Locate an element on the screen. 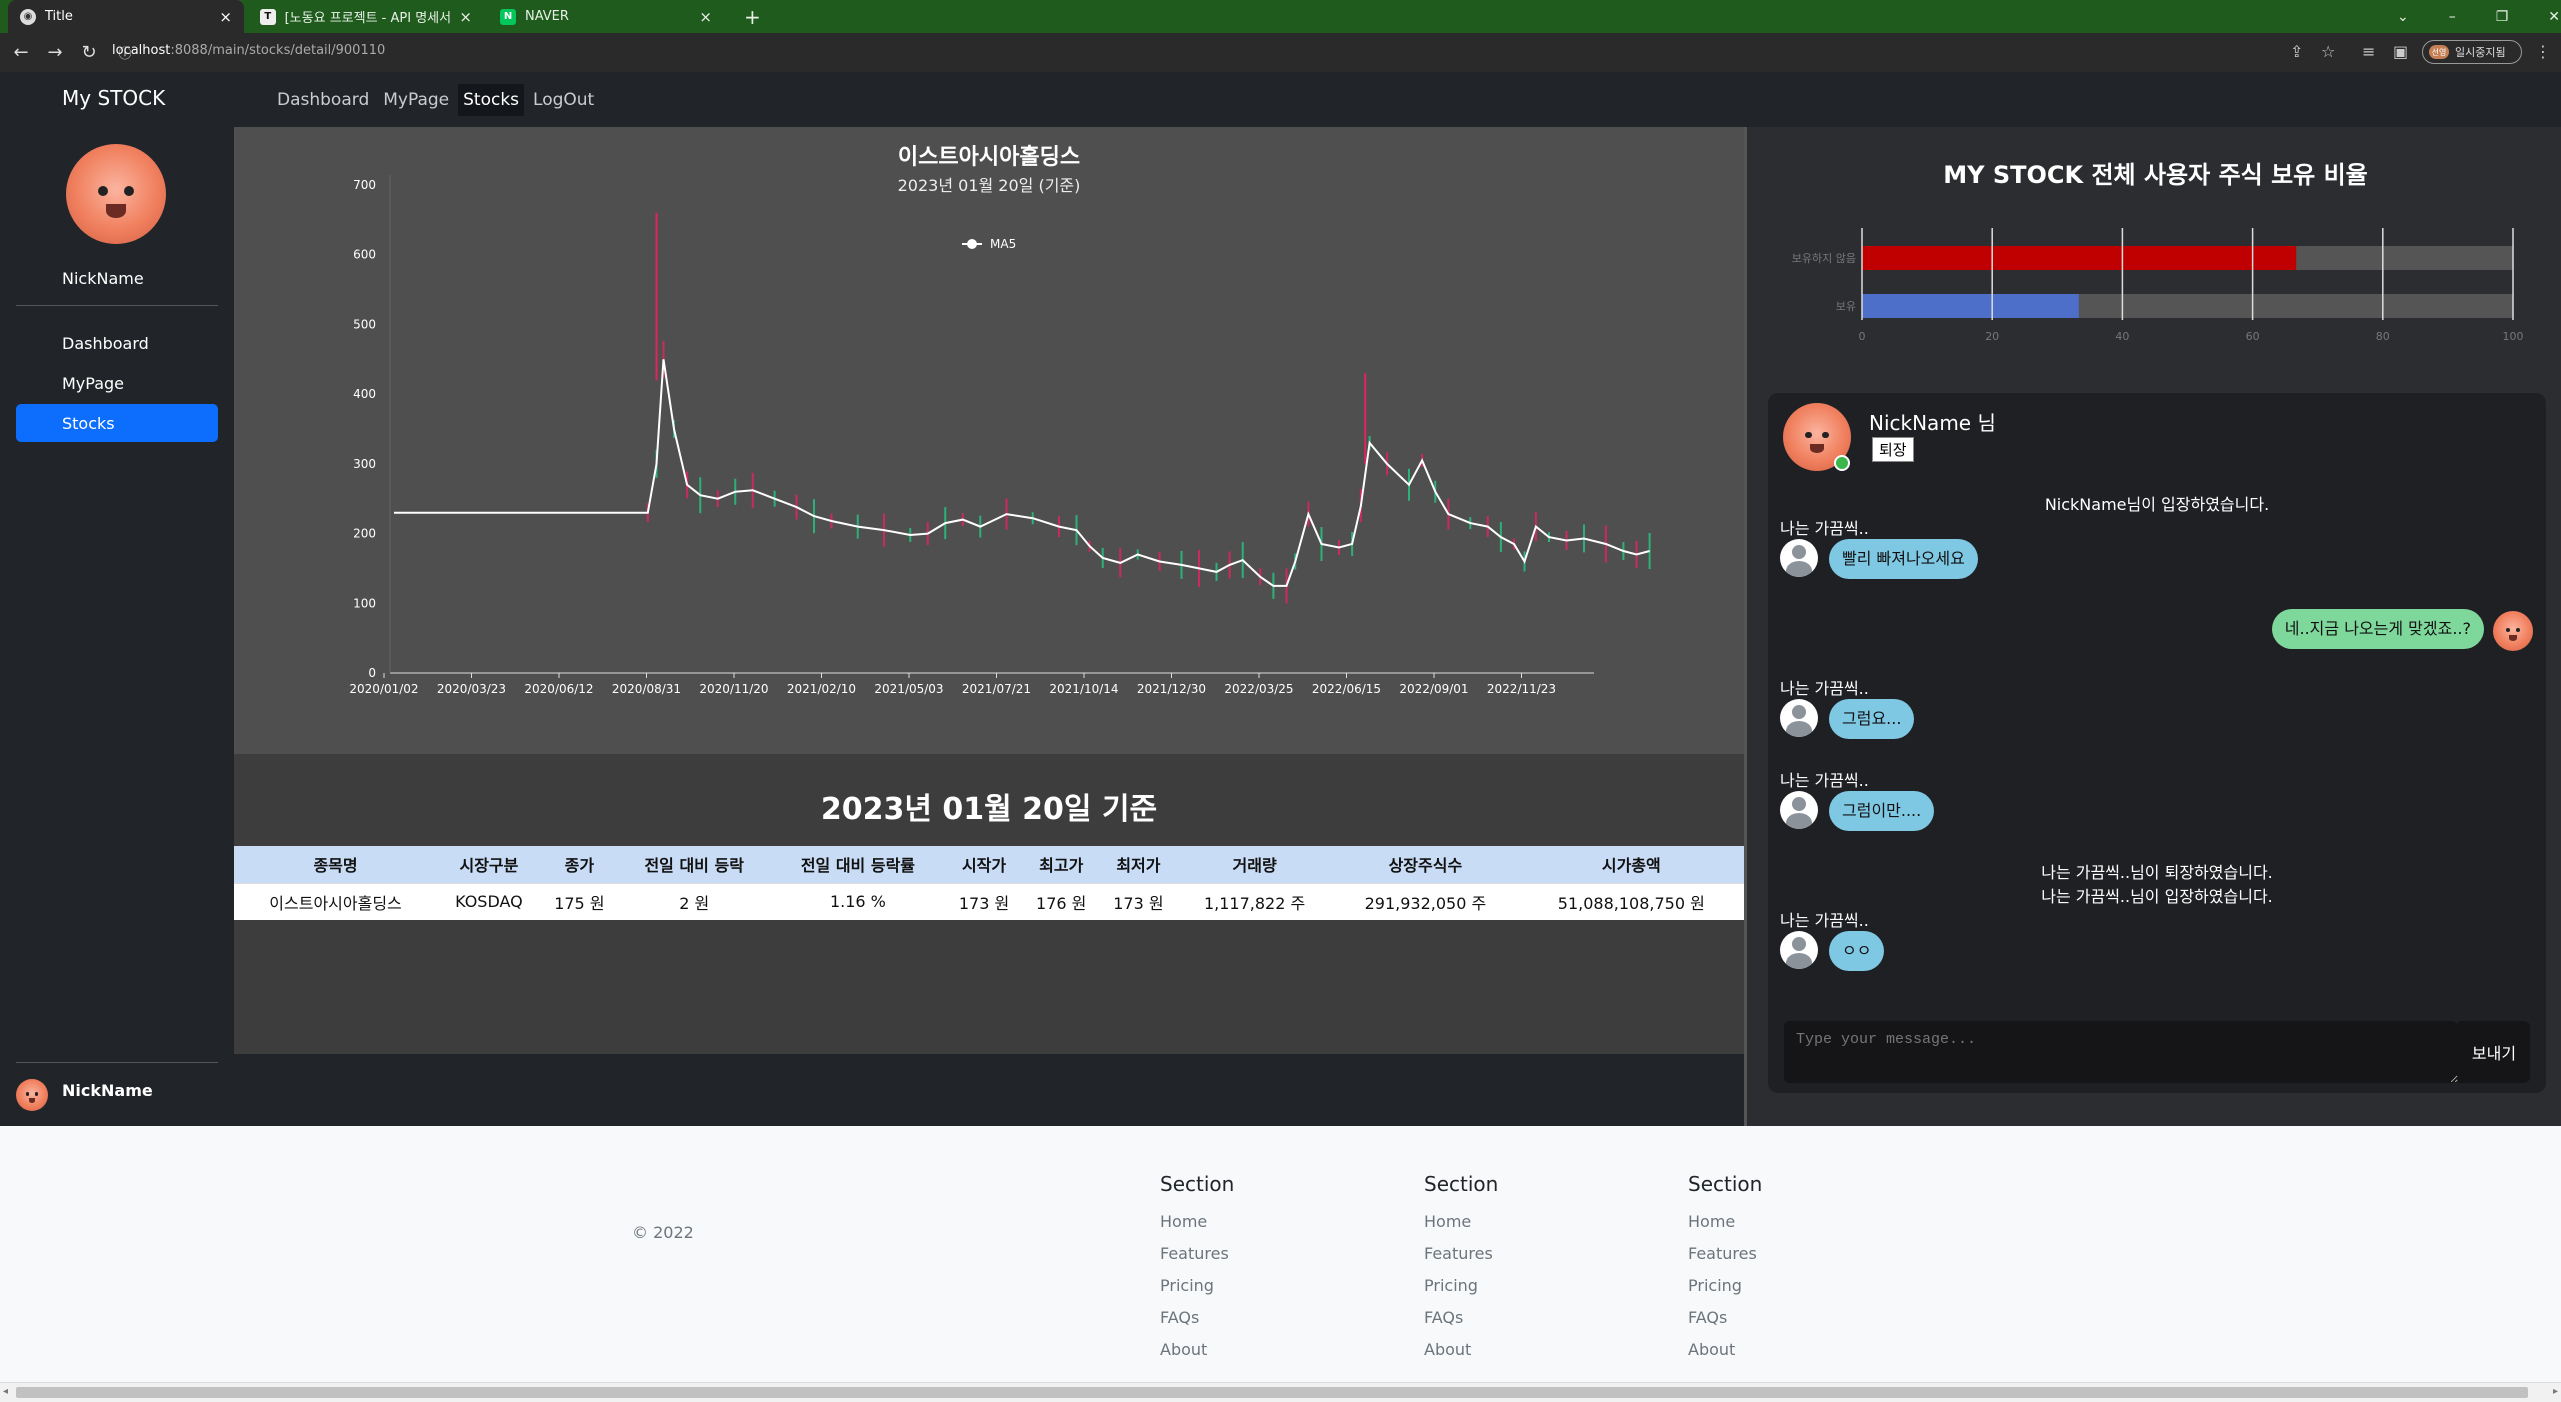 The height and width of the screenshot is (1402, 2561). avatar is located at coordinates (32, 1095).